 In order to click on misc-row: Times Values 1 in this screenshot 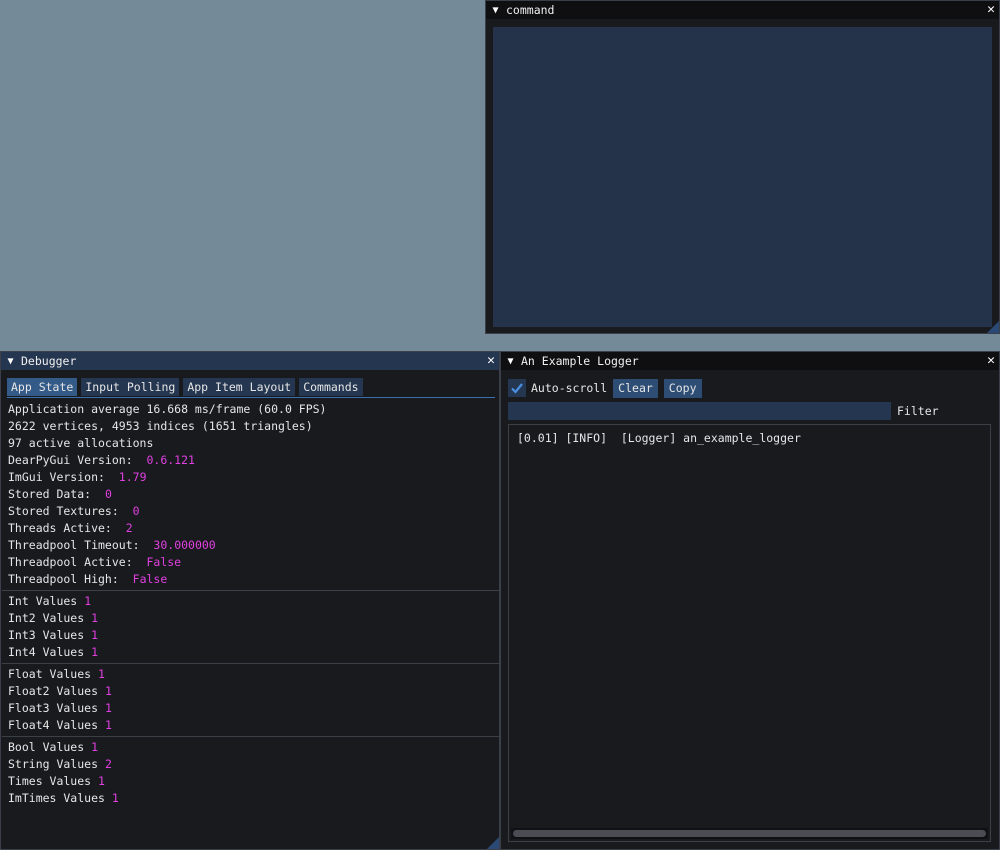, I will do `click(251, 781)`.